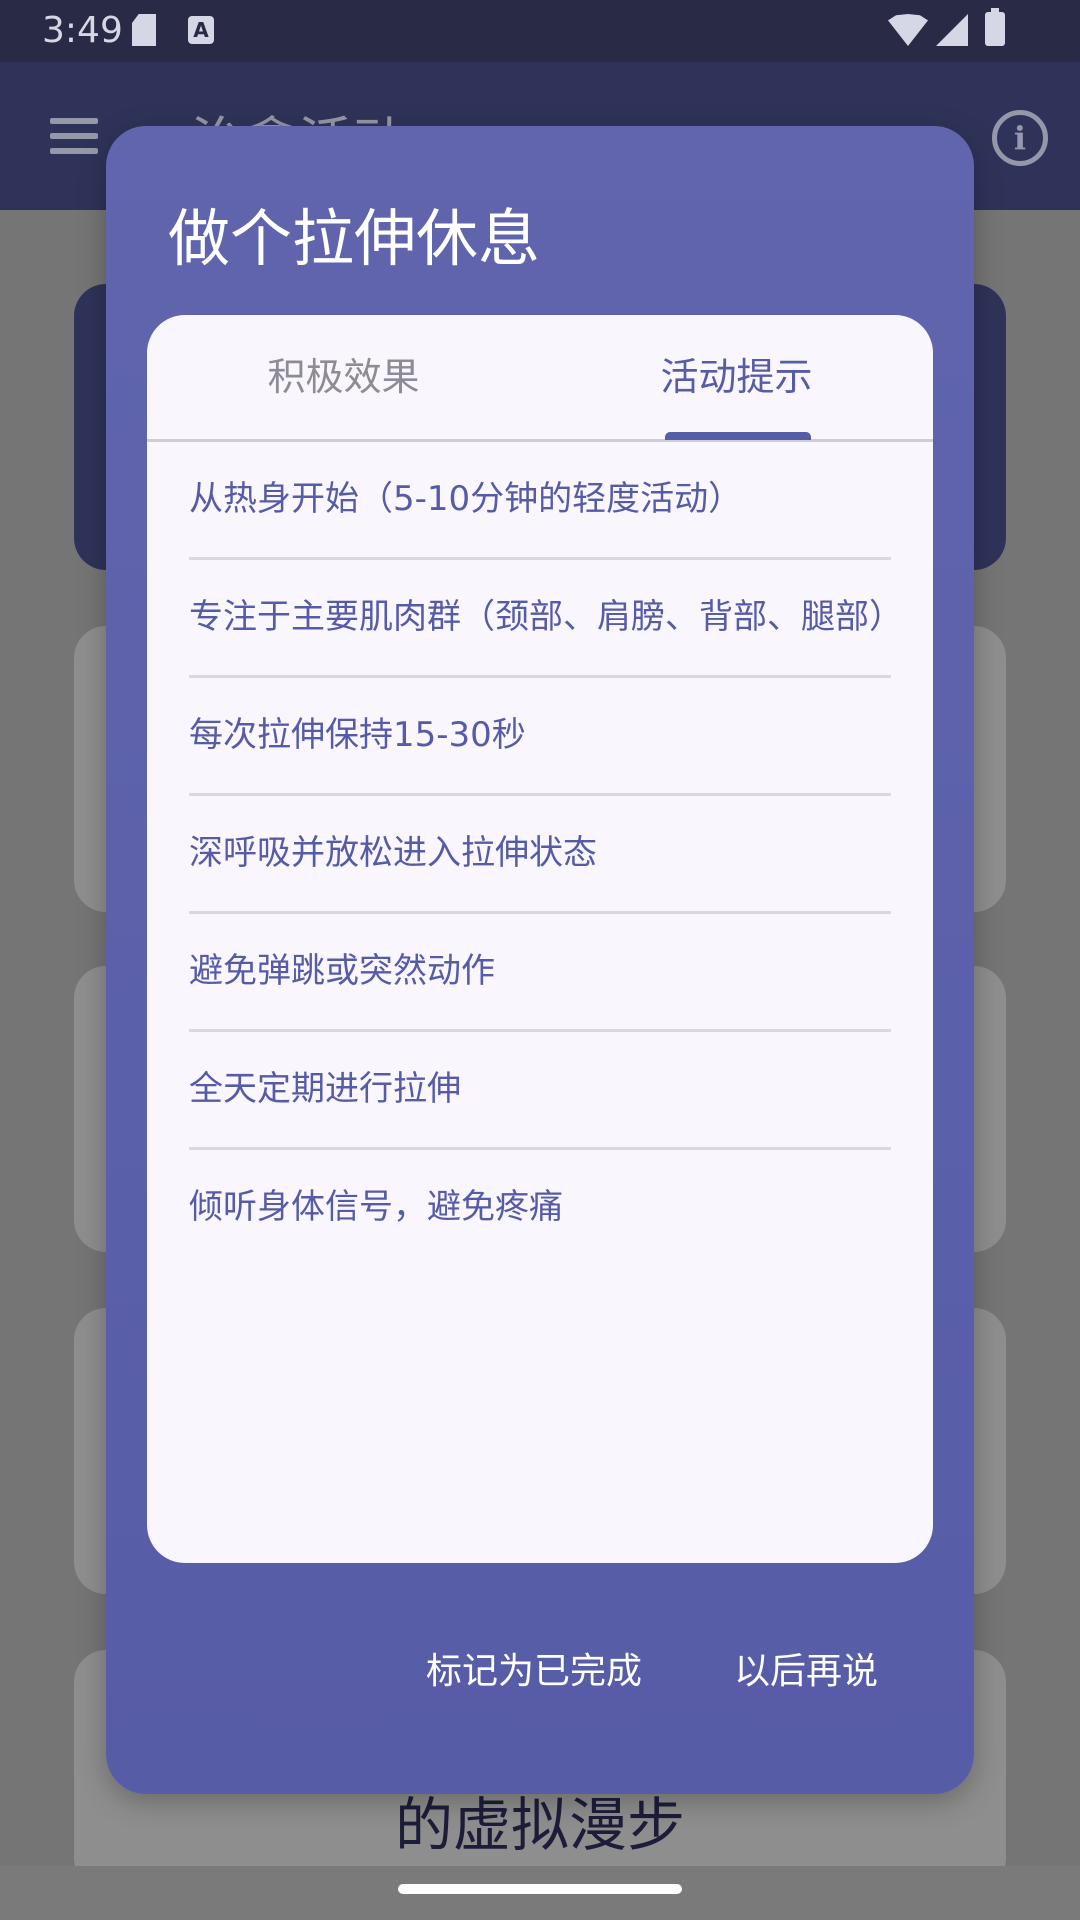 The width and height of the screenshot is (1080, 1920). What do you see at coordinates (540, 1889) in the screenshot?
I see `home-indicator` at bounding box center [540, 1889].